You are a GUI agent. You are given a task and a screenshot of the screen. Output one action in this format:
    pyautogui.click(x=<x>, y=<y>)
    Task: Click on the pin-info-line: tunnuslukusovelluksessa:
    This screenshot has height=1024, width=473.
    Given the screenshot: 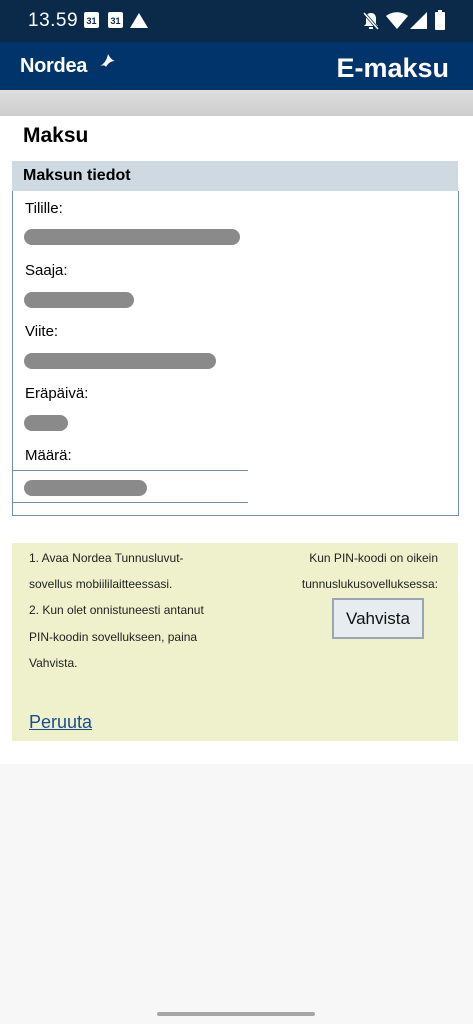 What is the action you would take?
    pyautogui.click(x=369, y=584)
    